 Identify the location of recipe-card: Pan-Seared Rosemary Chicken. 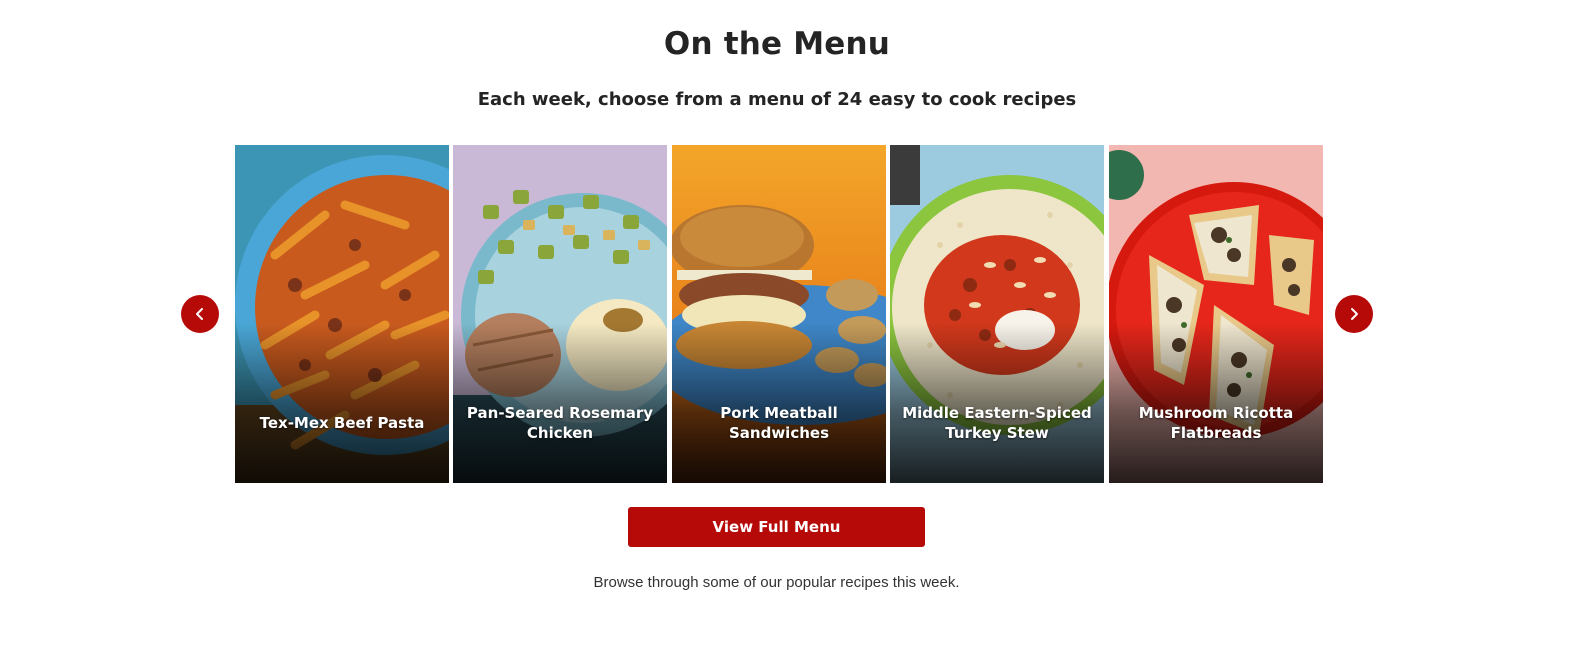
(560, 314).